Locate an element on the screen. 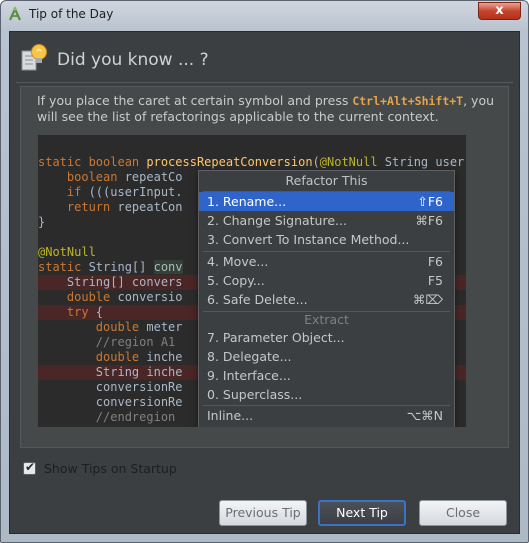 This screenshot has height=543, width=529. code-token: static boolean is located at coordinates (92, 162).